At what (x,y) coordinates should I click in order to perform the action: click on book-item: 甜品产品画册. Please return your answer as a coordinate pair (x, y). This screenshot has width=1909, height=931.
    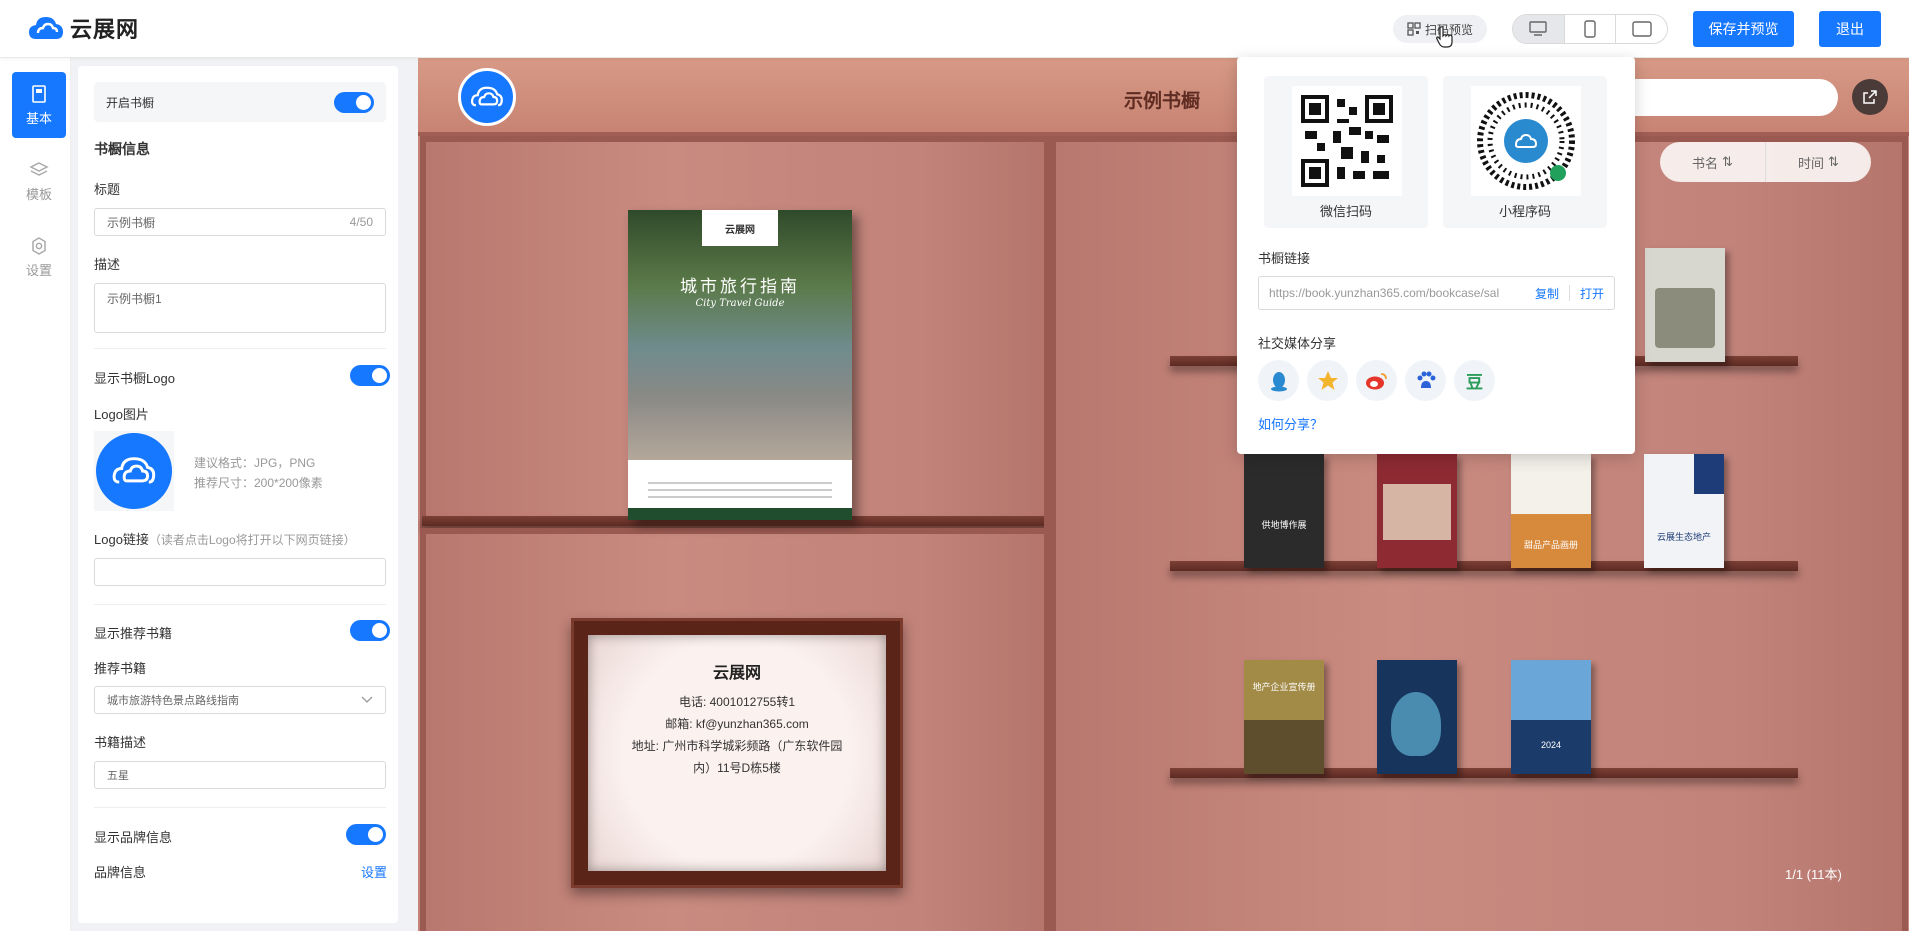
    Looking at the image, I should click on (1551, 511).